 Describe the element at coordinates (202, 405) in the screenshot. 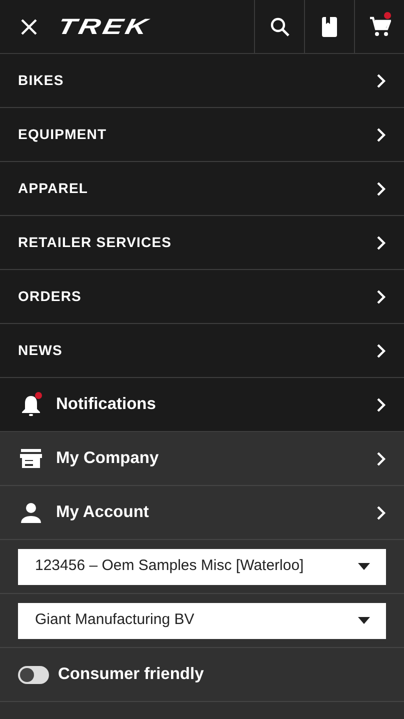

I see `menu-item: Notifications` at that location.